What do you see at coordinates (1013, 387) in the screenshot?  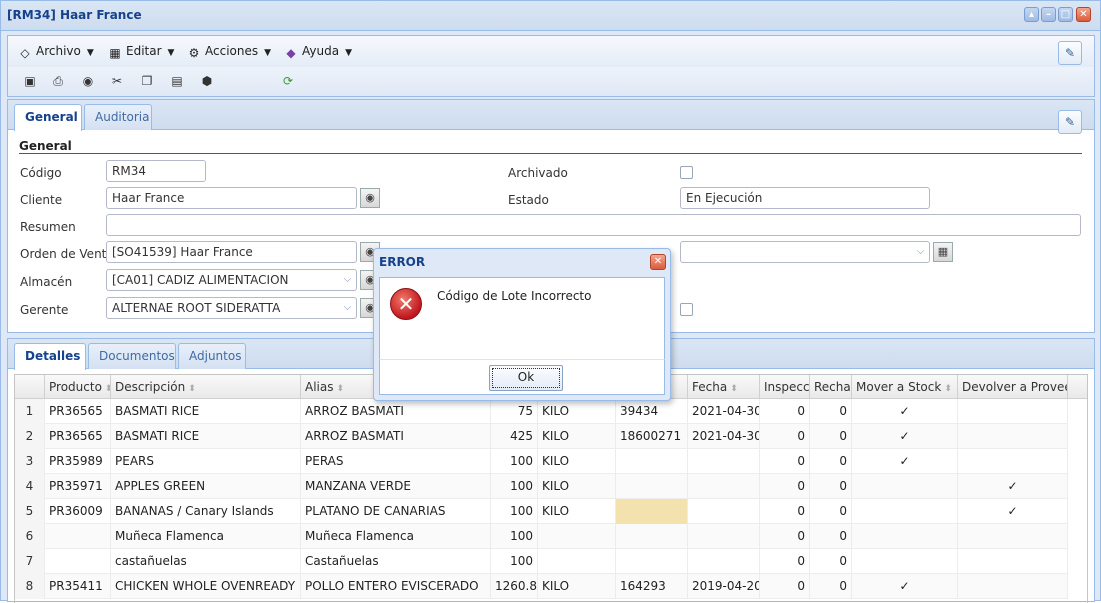 I see `col-devolver: Devolver a Proveed` at bounding box center [1013, 387].